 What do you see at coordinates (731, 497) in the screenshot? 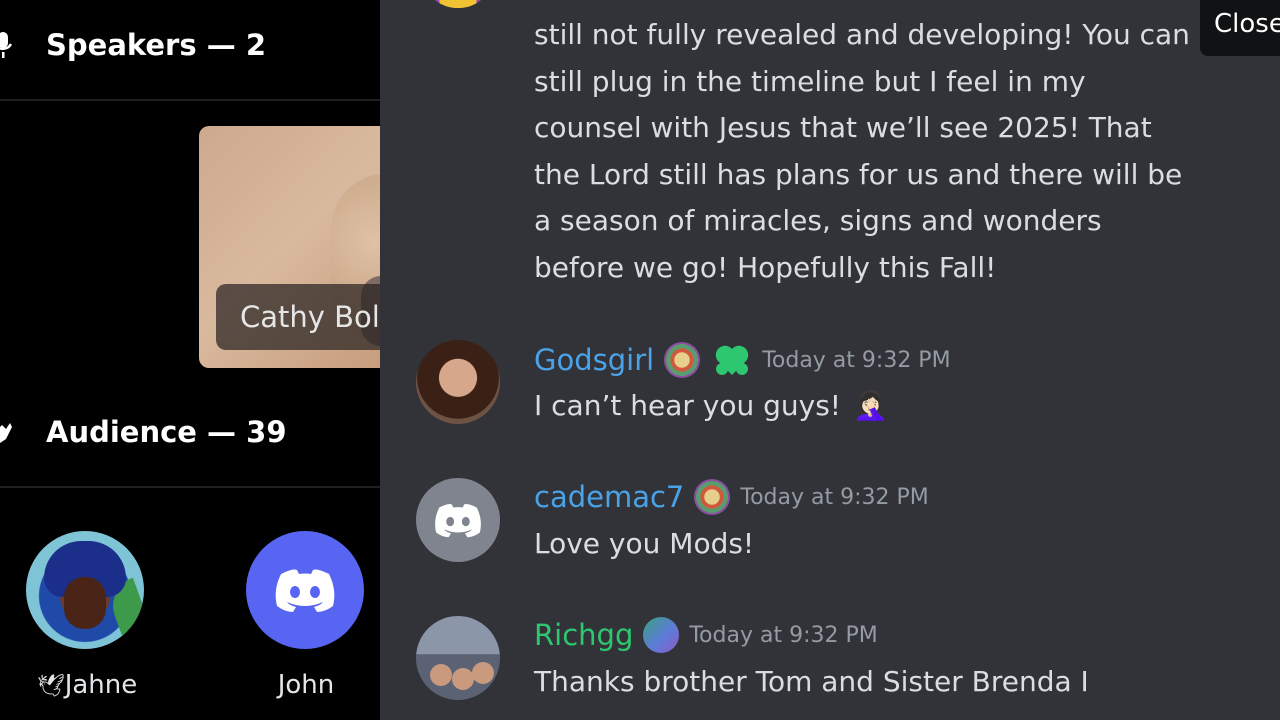
I see `message-header: cademac7 Today at 9:32 PM` at bounding box center [731, 497].